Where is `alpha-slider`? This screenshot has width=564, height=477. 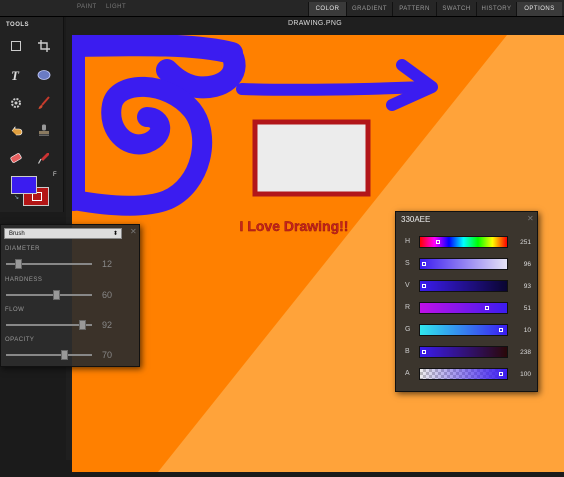 alpha-slider is located at coordinates (463, 374).